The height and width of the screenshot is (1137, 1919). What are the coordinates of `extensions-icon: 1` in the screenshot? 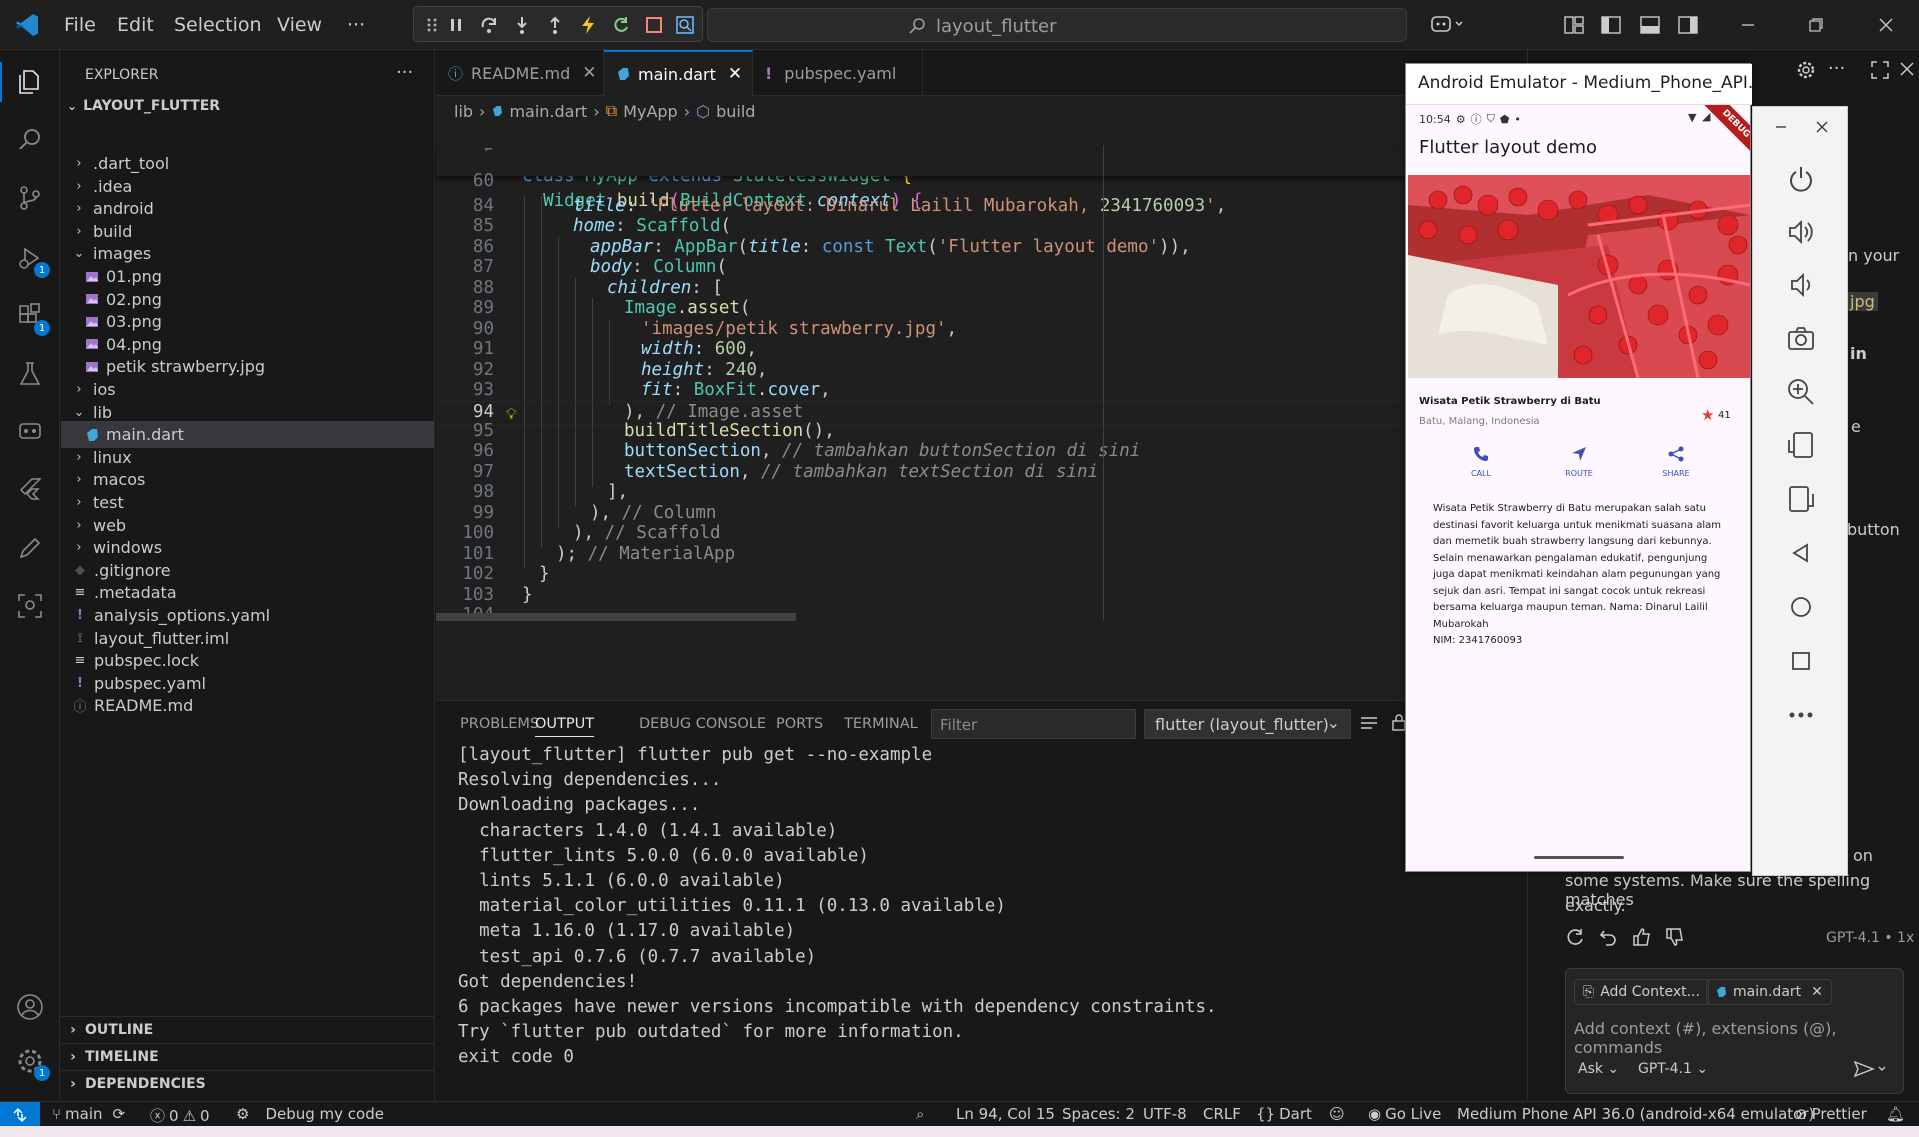 It's located at (31, 317).